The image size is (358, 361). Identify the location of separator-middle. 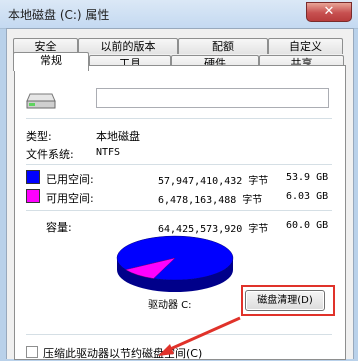
(179, 164).